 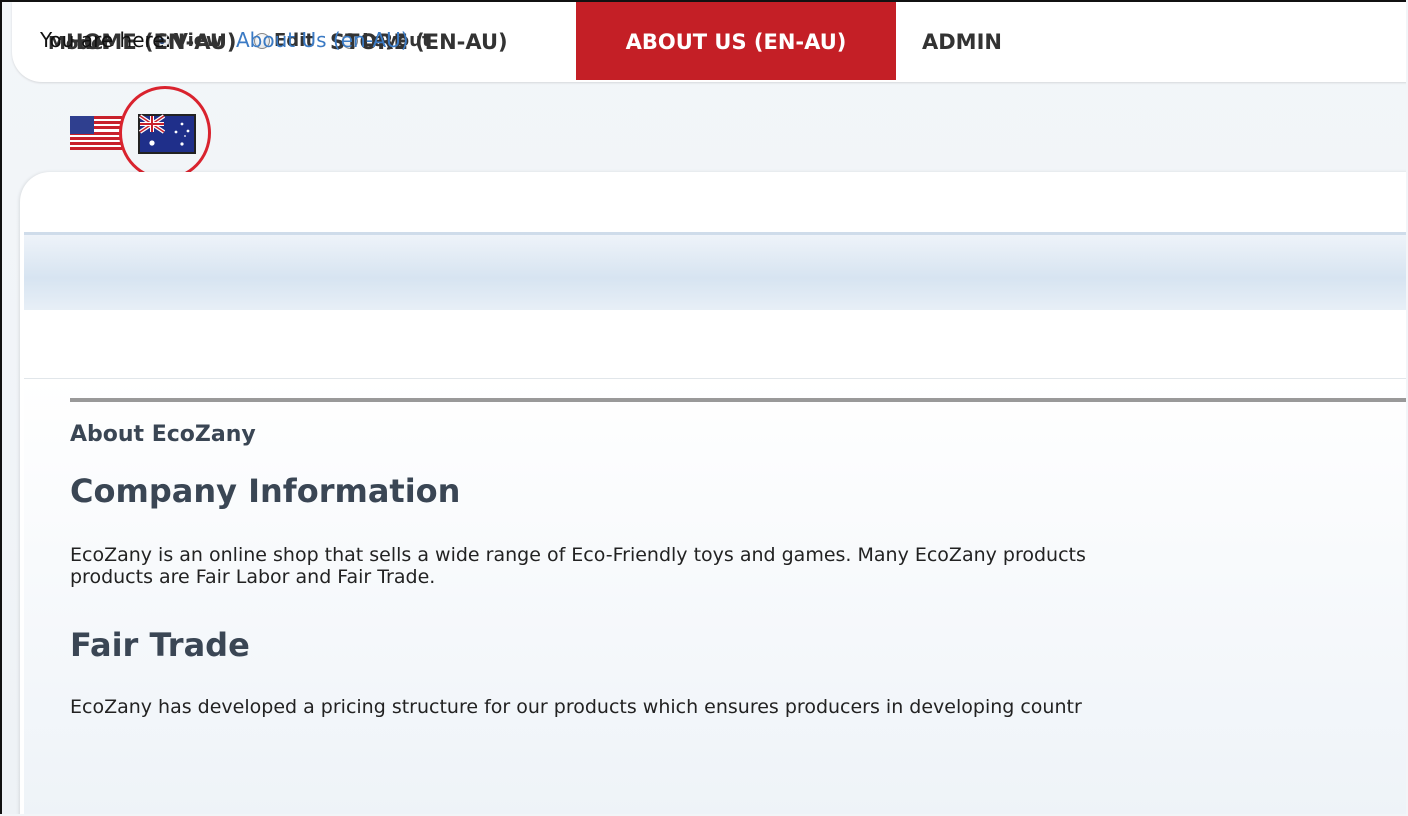 What do you see at coordinates (163, 434) in the screenshot?
I see `module-title: About EcoZany` at bounding box center [163, 434].